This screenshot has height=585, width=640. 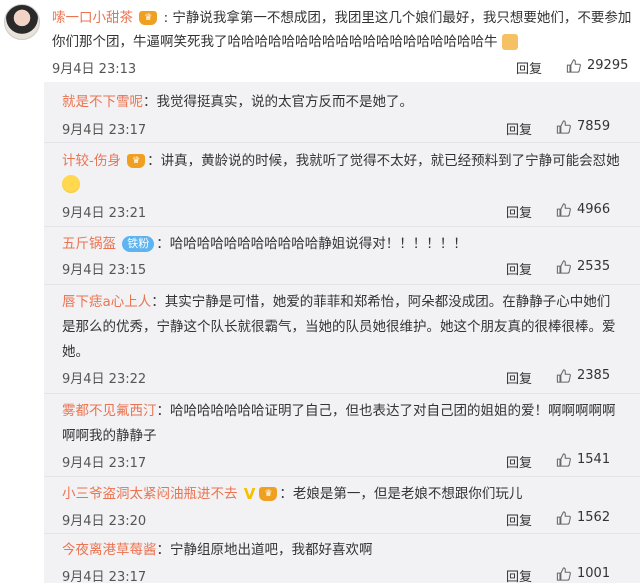 I want to click on reply-text: ：老娘是第一，但是老娘不想跟你们玩儿, so click(x=401, y=494).